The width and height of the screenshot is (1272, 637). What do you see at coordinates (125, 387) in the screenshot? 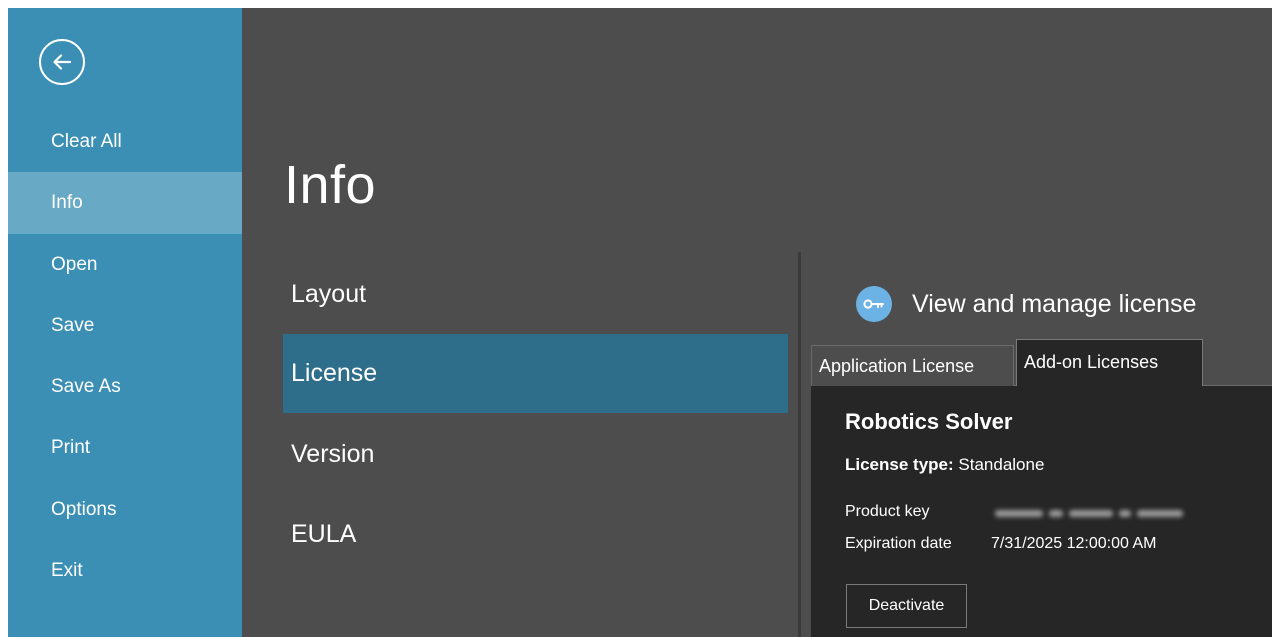
I see `nav-save-as: Save As` at bounding box center [125, 387].